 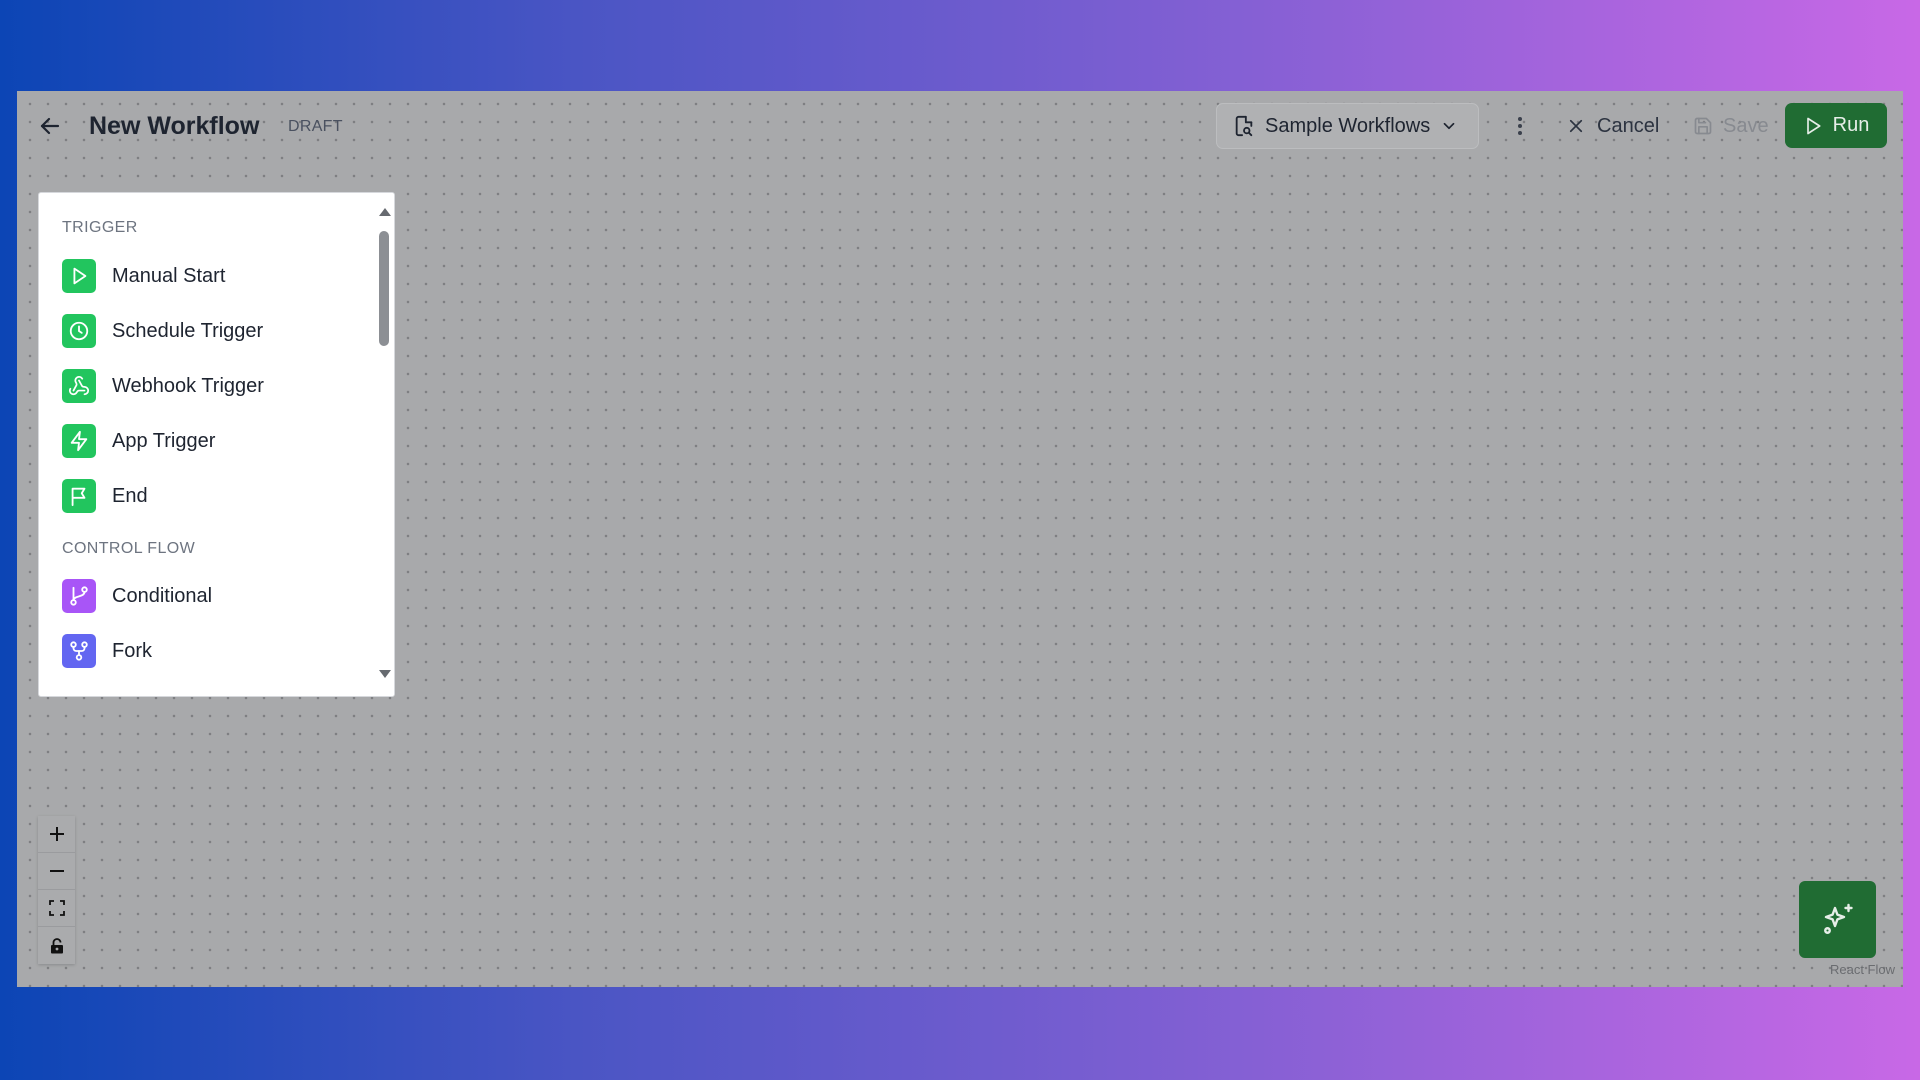 I want to click on zoom-in-button, so click(x=56, y=834).